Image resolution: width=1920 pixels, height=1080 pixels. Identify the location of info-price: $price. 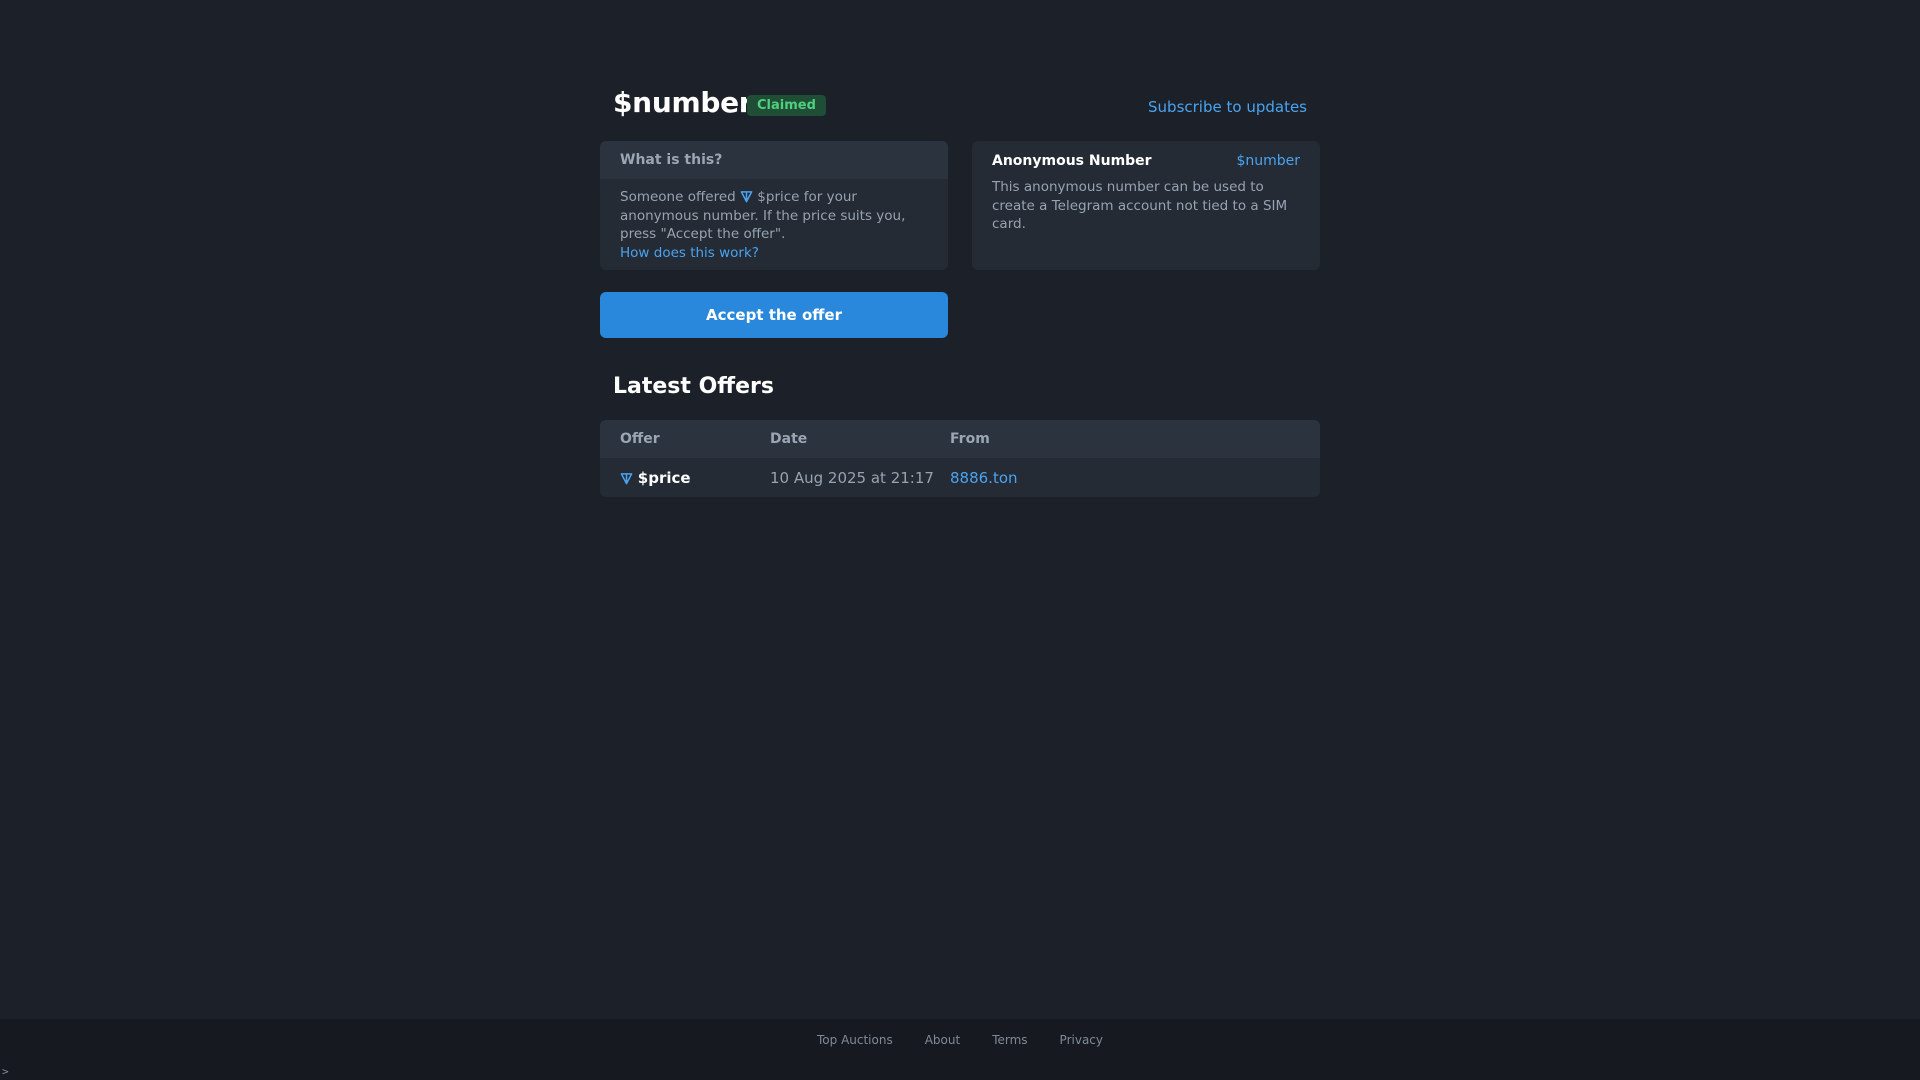
(778, 197).